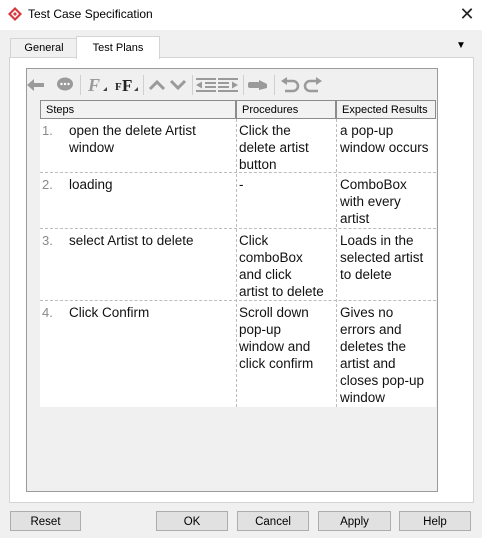 This screenshot has height=538, width=482. What do you see at coordinates (371, 329) in the screenshot?
I see `expected-text-line: errors and` at bounding box center [371, 329].